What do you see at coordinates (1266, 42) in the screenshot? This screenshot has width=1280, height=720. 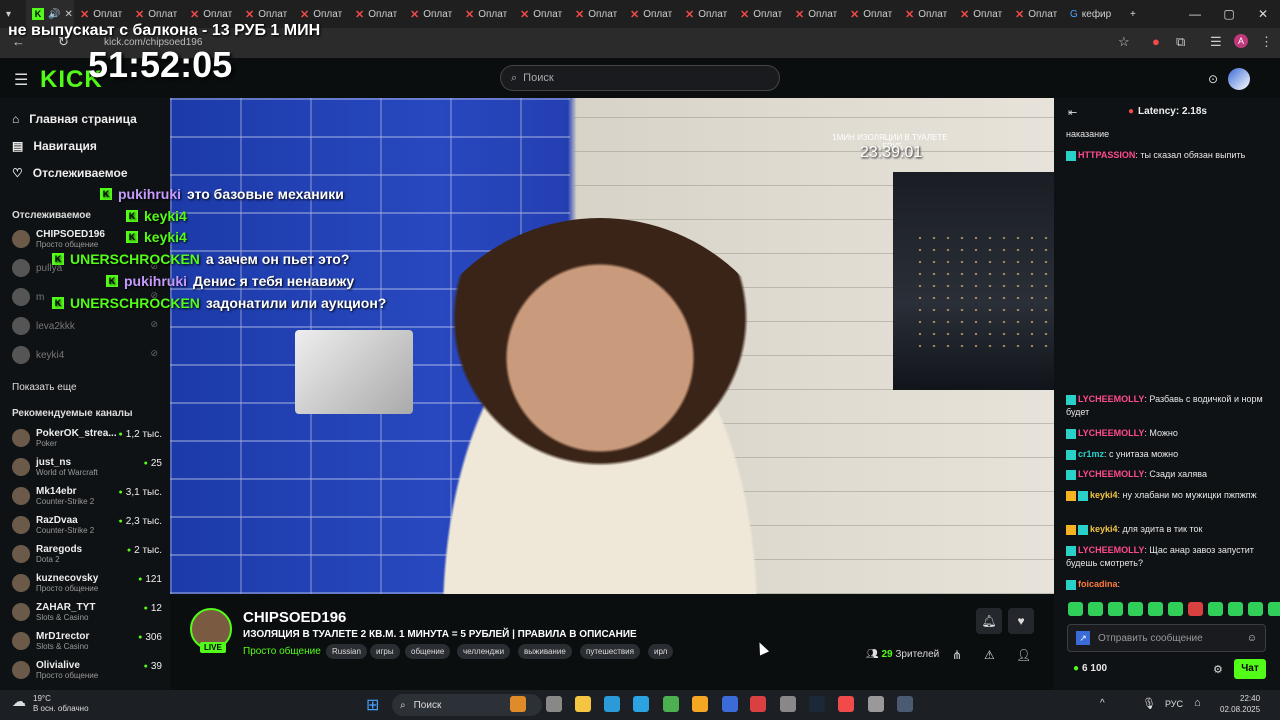 I see `browser-menu-icon: ⋮` at bounding box center [1266, 42].